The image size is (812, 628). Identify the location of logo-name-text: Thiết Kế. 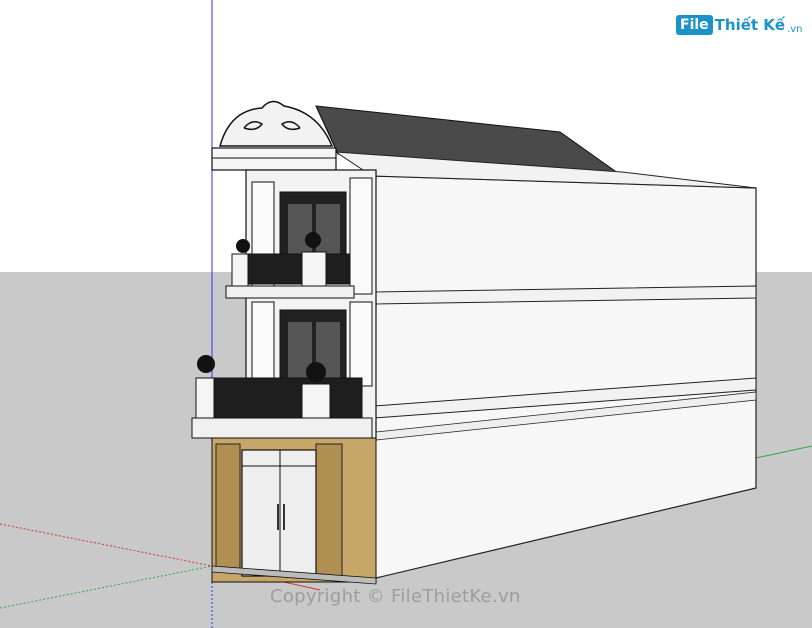
(750, 25).